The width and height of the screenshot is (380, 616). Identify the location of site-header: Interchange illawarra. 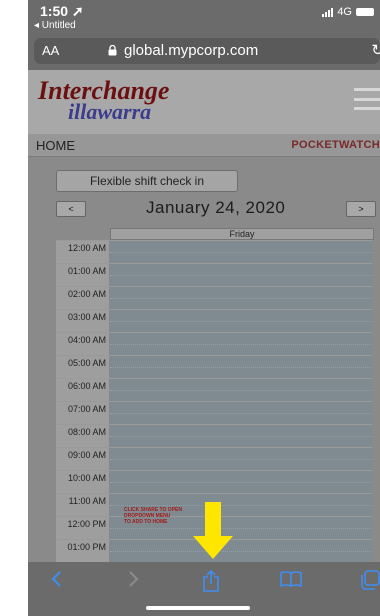
(204, 102).